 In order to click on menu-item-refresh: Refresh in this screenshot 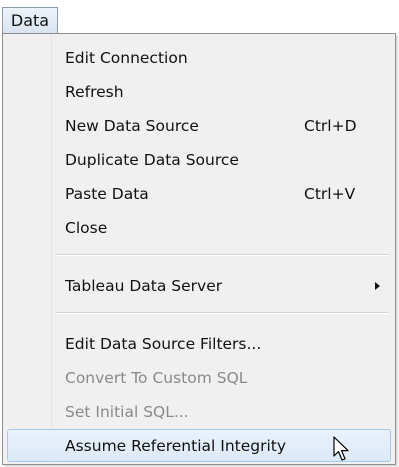, I will do `click(199, 92)`.